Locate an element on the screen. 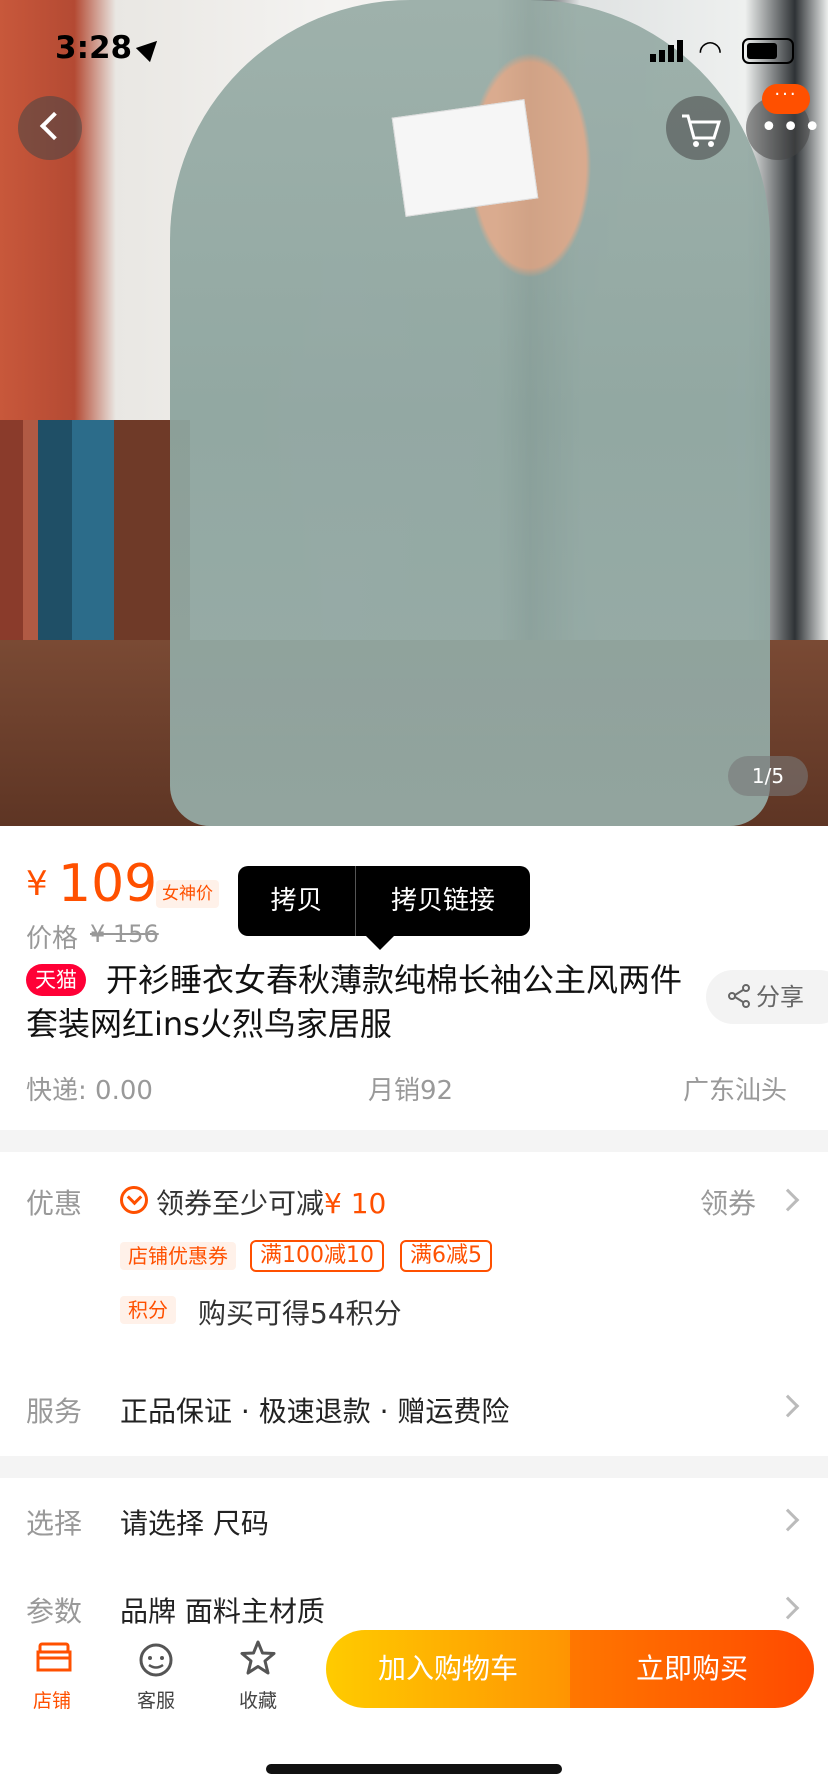 The width and height of the screenshot is (828, 1792). shop-coupon-tag: 店铺优惠券 is located at coordinates (178, 1256).